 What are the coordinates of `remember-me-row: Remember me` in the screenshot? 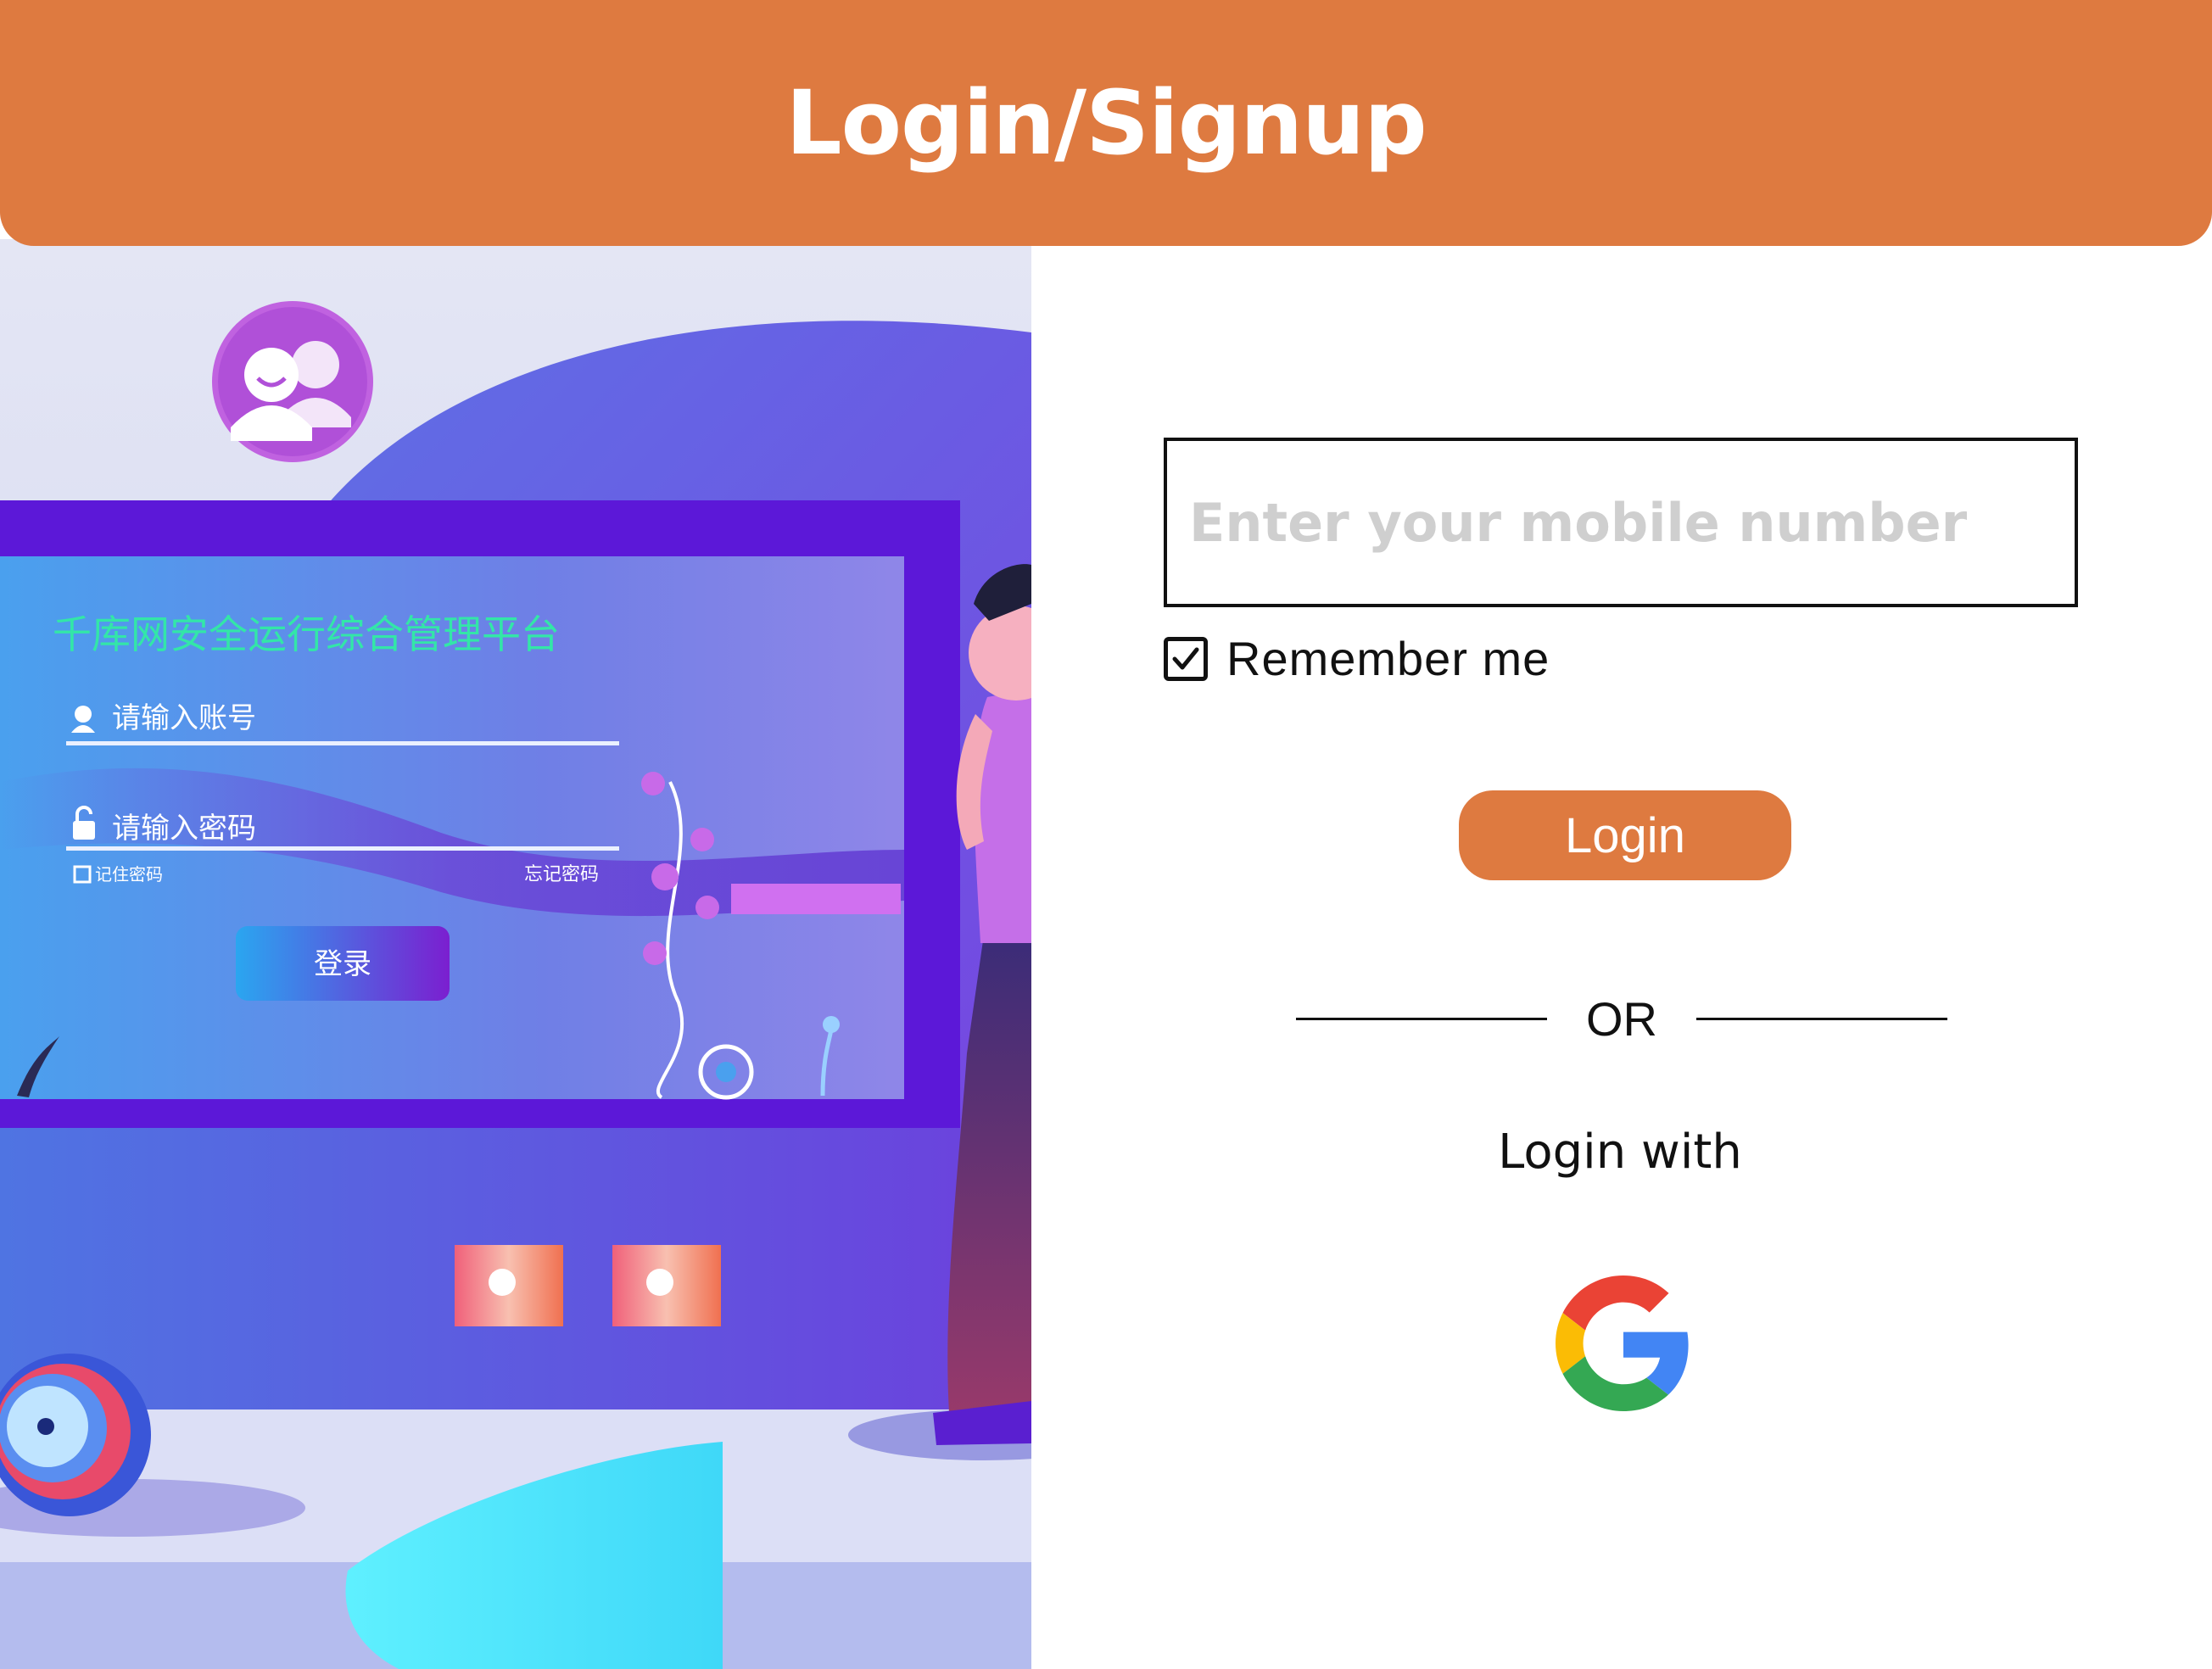 It's located at (1357, 658).